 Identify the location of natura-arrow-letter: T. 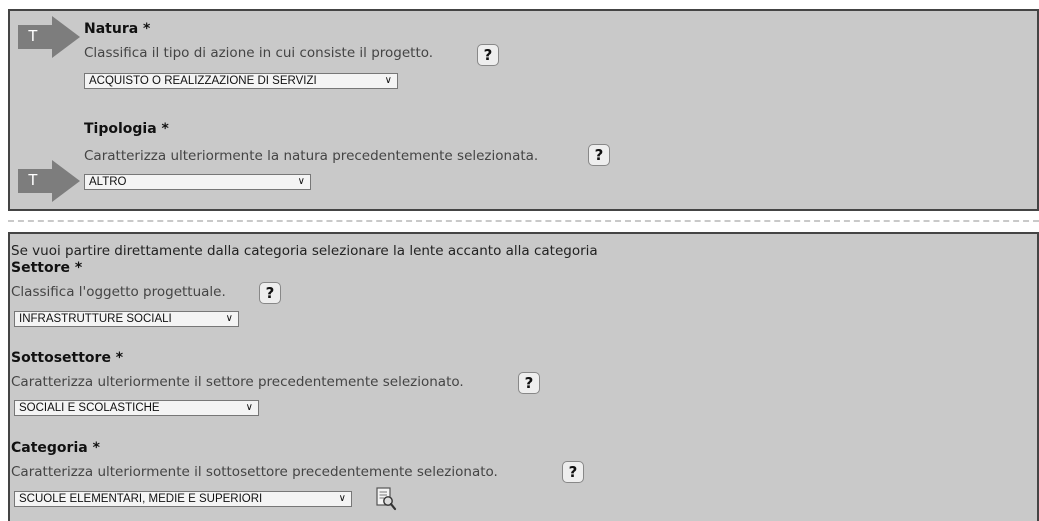
(33, 36).